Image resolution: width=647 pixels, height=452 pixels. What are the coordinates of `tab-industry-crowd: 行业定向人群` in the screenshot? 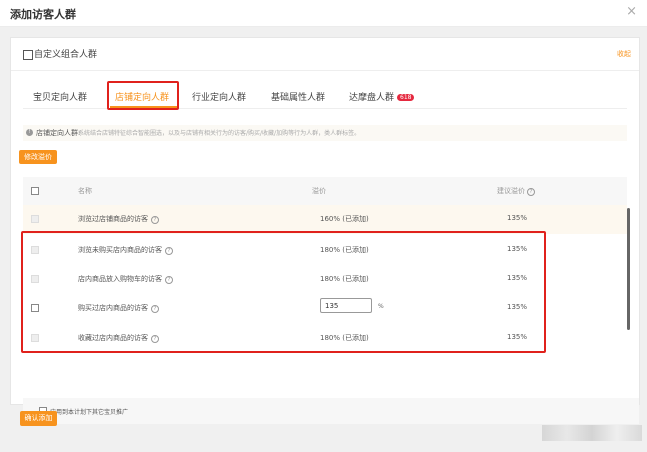 It's located at (219, 96).